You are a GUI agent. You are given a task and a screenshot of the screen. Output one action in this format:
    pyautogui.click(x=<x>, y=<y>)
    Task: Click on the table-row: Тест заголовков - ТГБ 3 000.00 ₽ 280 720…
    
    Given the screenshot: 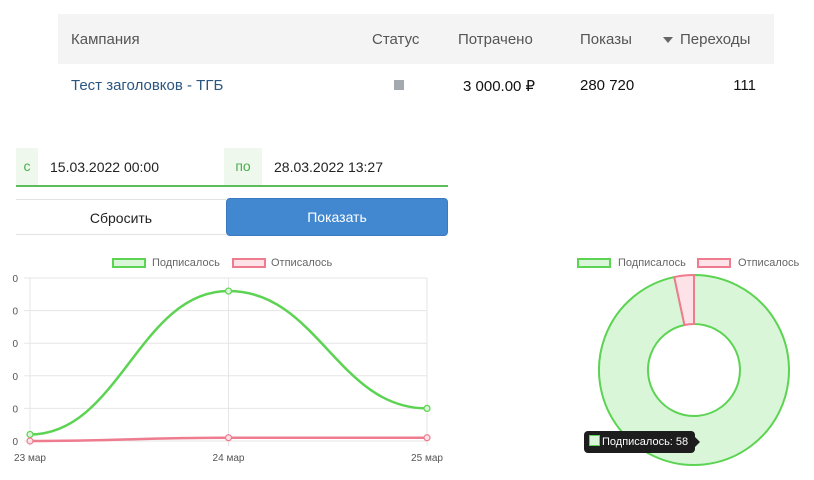 What is the action you would take?
    pyautogui.click(x=416, y=86)
    